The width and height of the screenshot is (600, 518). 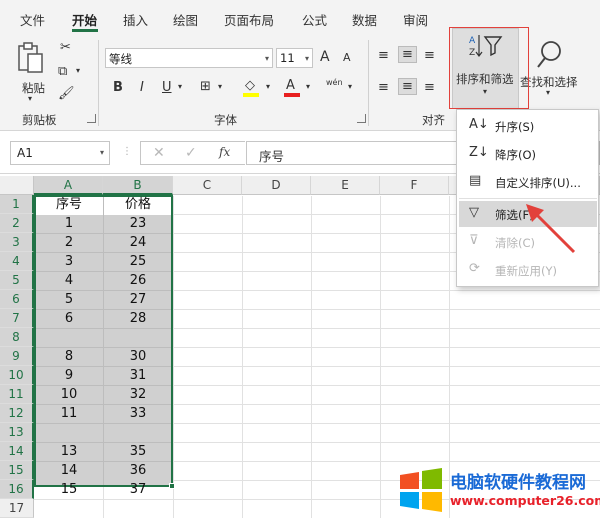 I want to click on italic-button: I, so click(x=142, y=87).